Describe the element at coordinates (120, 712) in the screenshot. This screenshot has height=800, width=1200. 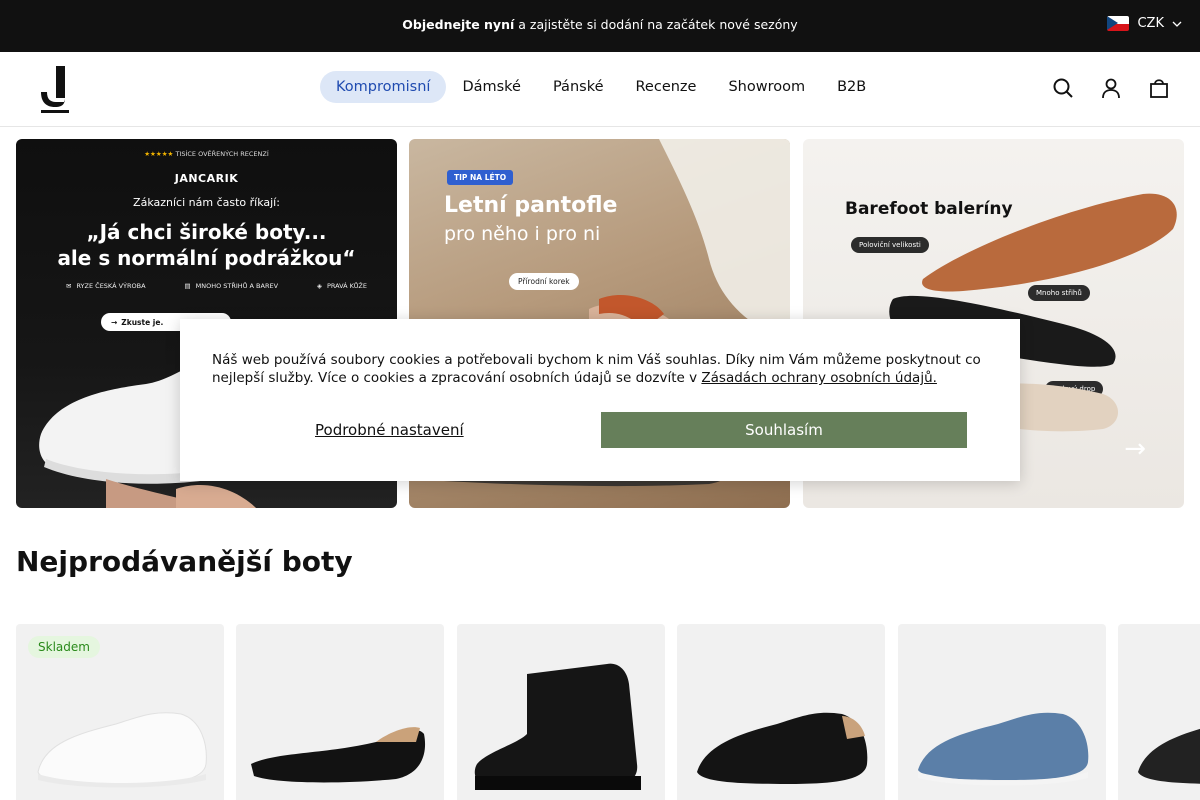
I see `product-card: Skladem` at that location.